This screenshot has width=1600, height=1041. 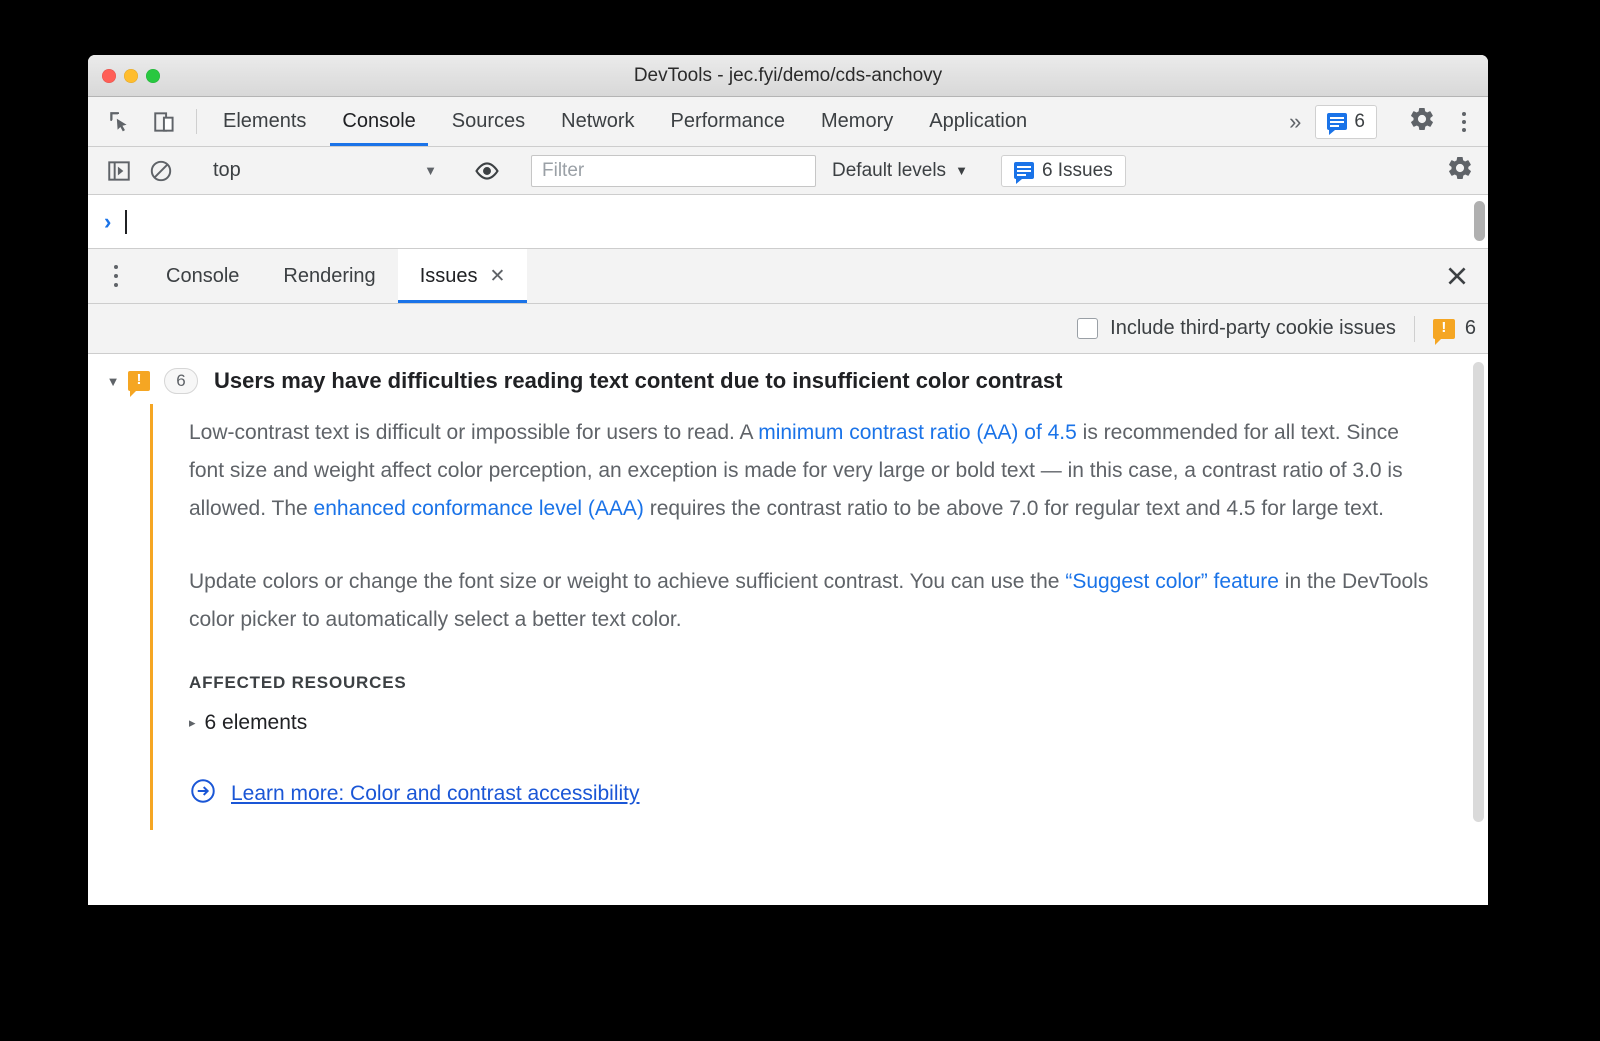 I want to click on collapse-triangle-icon: ▸, so click(x=192, y=723).